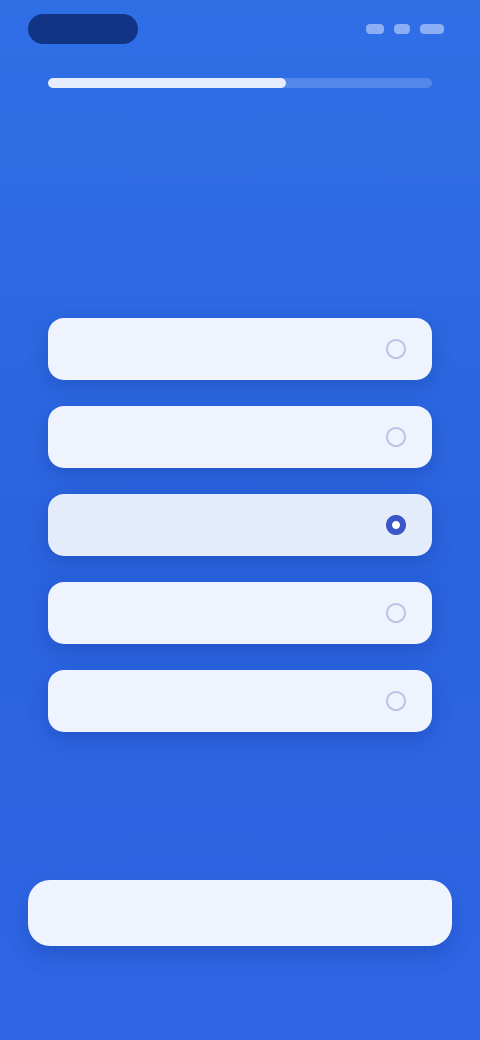 This screenshot has height=1040, width=480. What do you see at coordinates (240, 30) in the screenshot?
I see `status-bar` at bounding box center [240, 30].